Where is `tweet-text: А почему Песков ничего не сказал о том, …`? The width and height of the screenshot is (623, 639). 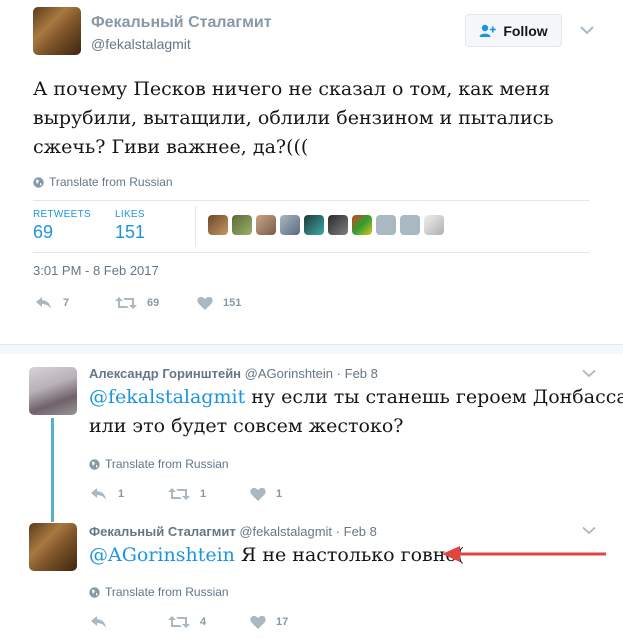
tweet-text: А почему Песков ничего не сказал о том, … is located at coordinates (323, 118).